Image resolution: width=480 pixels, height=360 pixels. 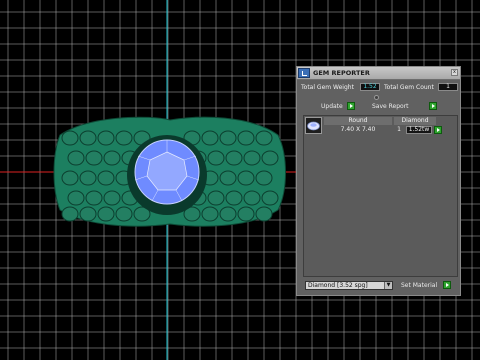 I want to click on gem-row-go-button, so click(x=438, y=130).